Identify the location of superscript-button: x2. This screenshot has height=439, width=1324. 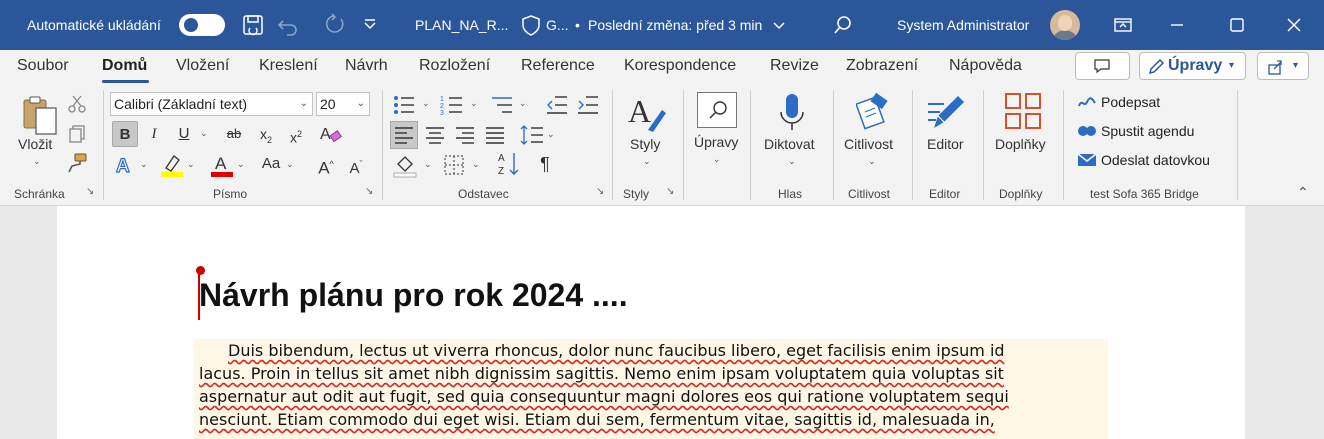
(296, 134).